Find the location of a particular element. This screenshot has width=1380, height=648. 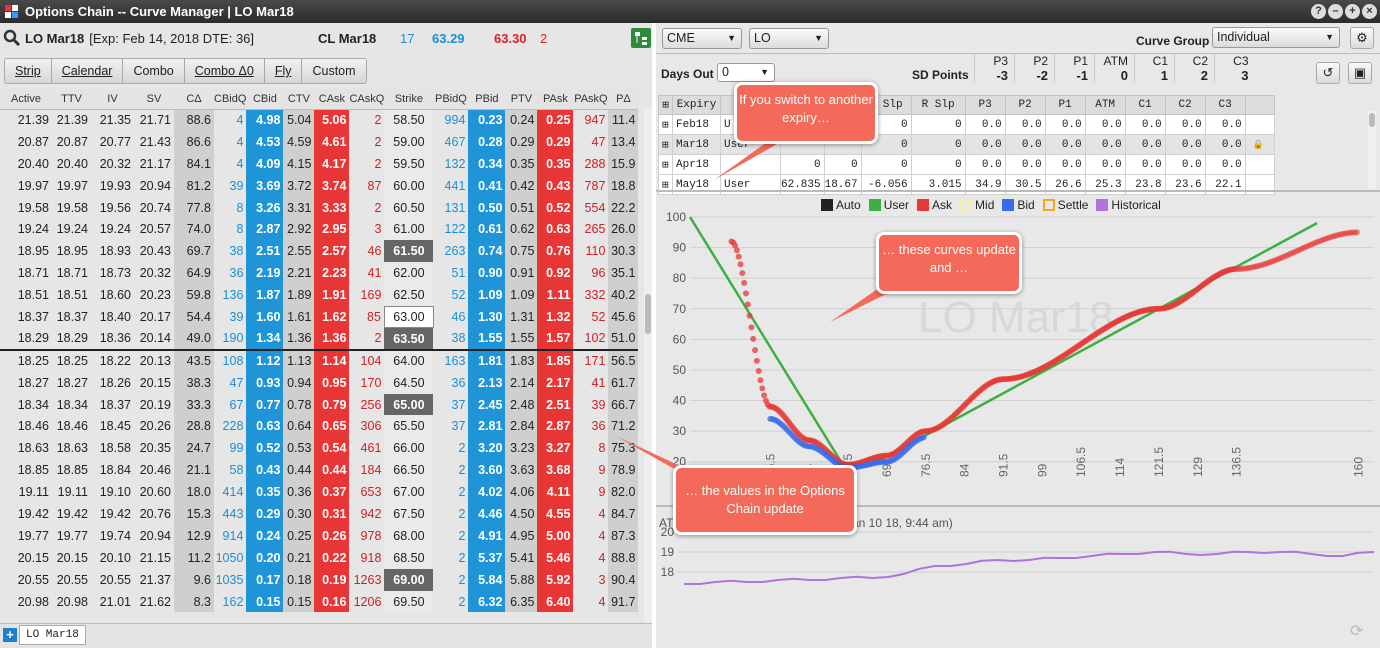

cell-pδ: 45.6 is located at coordinates (623, 317).